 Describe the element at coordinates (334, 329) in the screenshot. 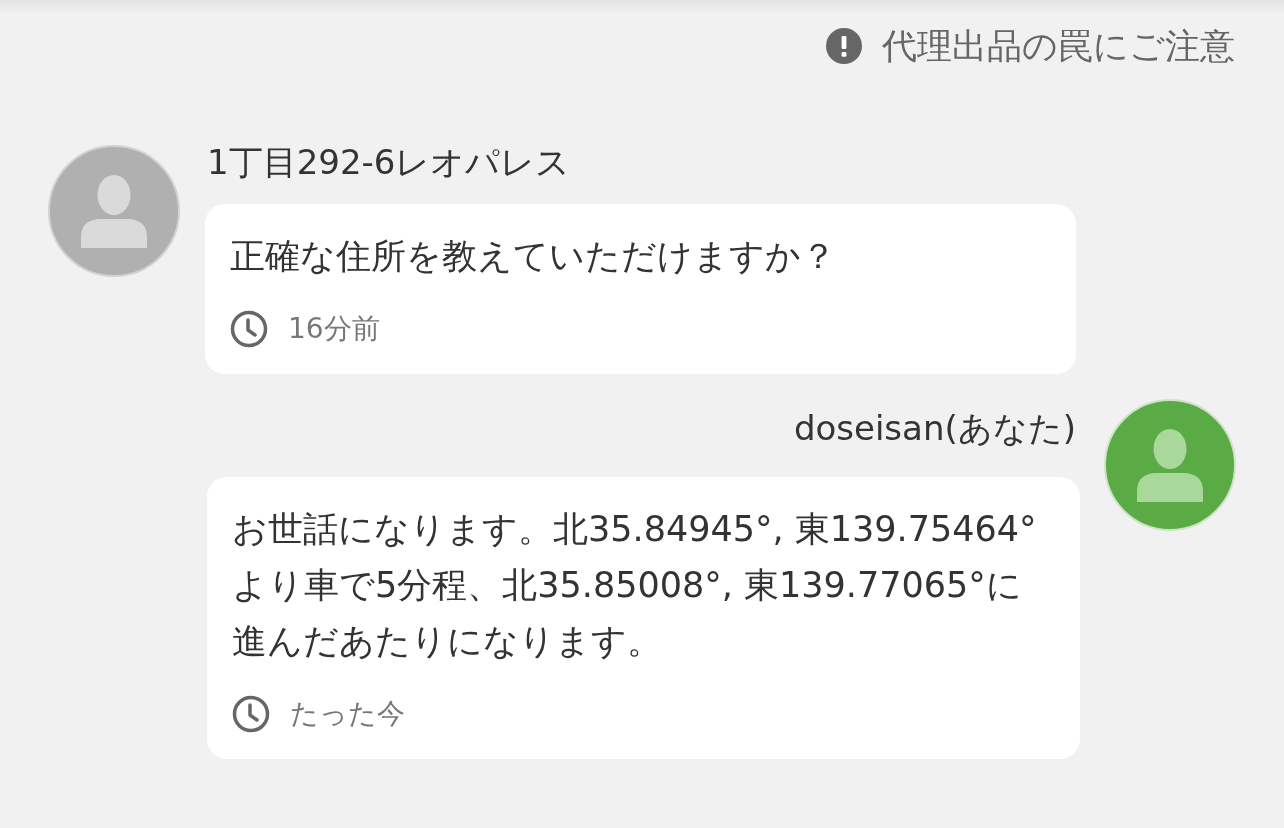

I see `timestamp: 16分前` at that location.